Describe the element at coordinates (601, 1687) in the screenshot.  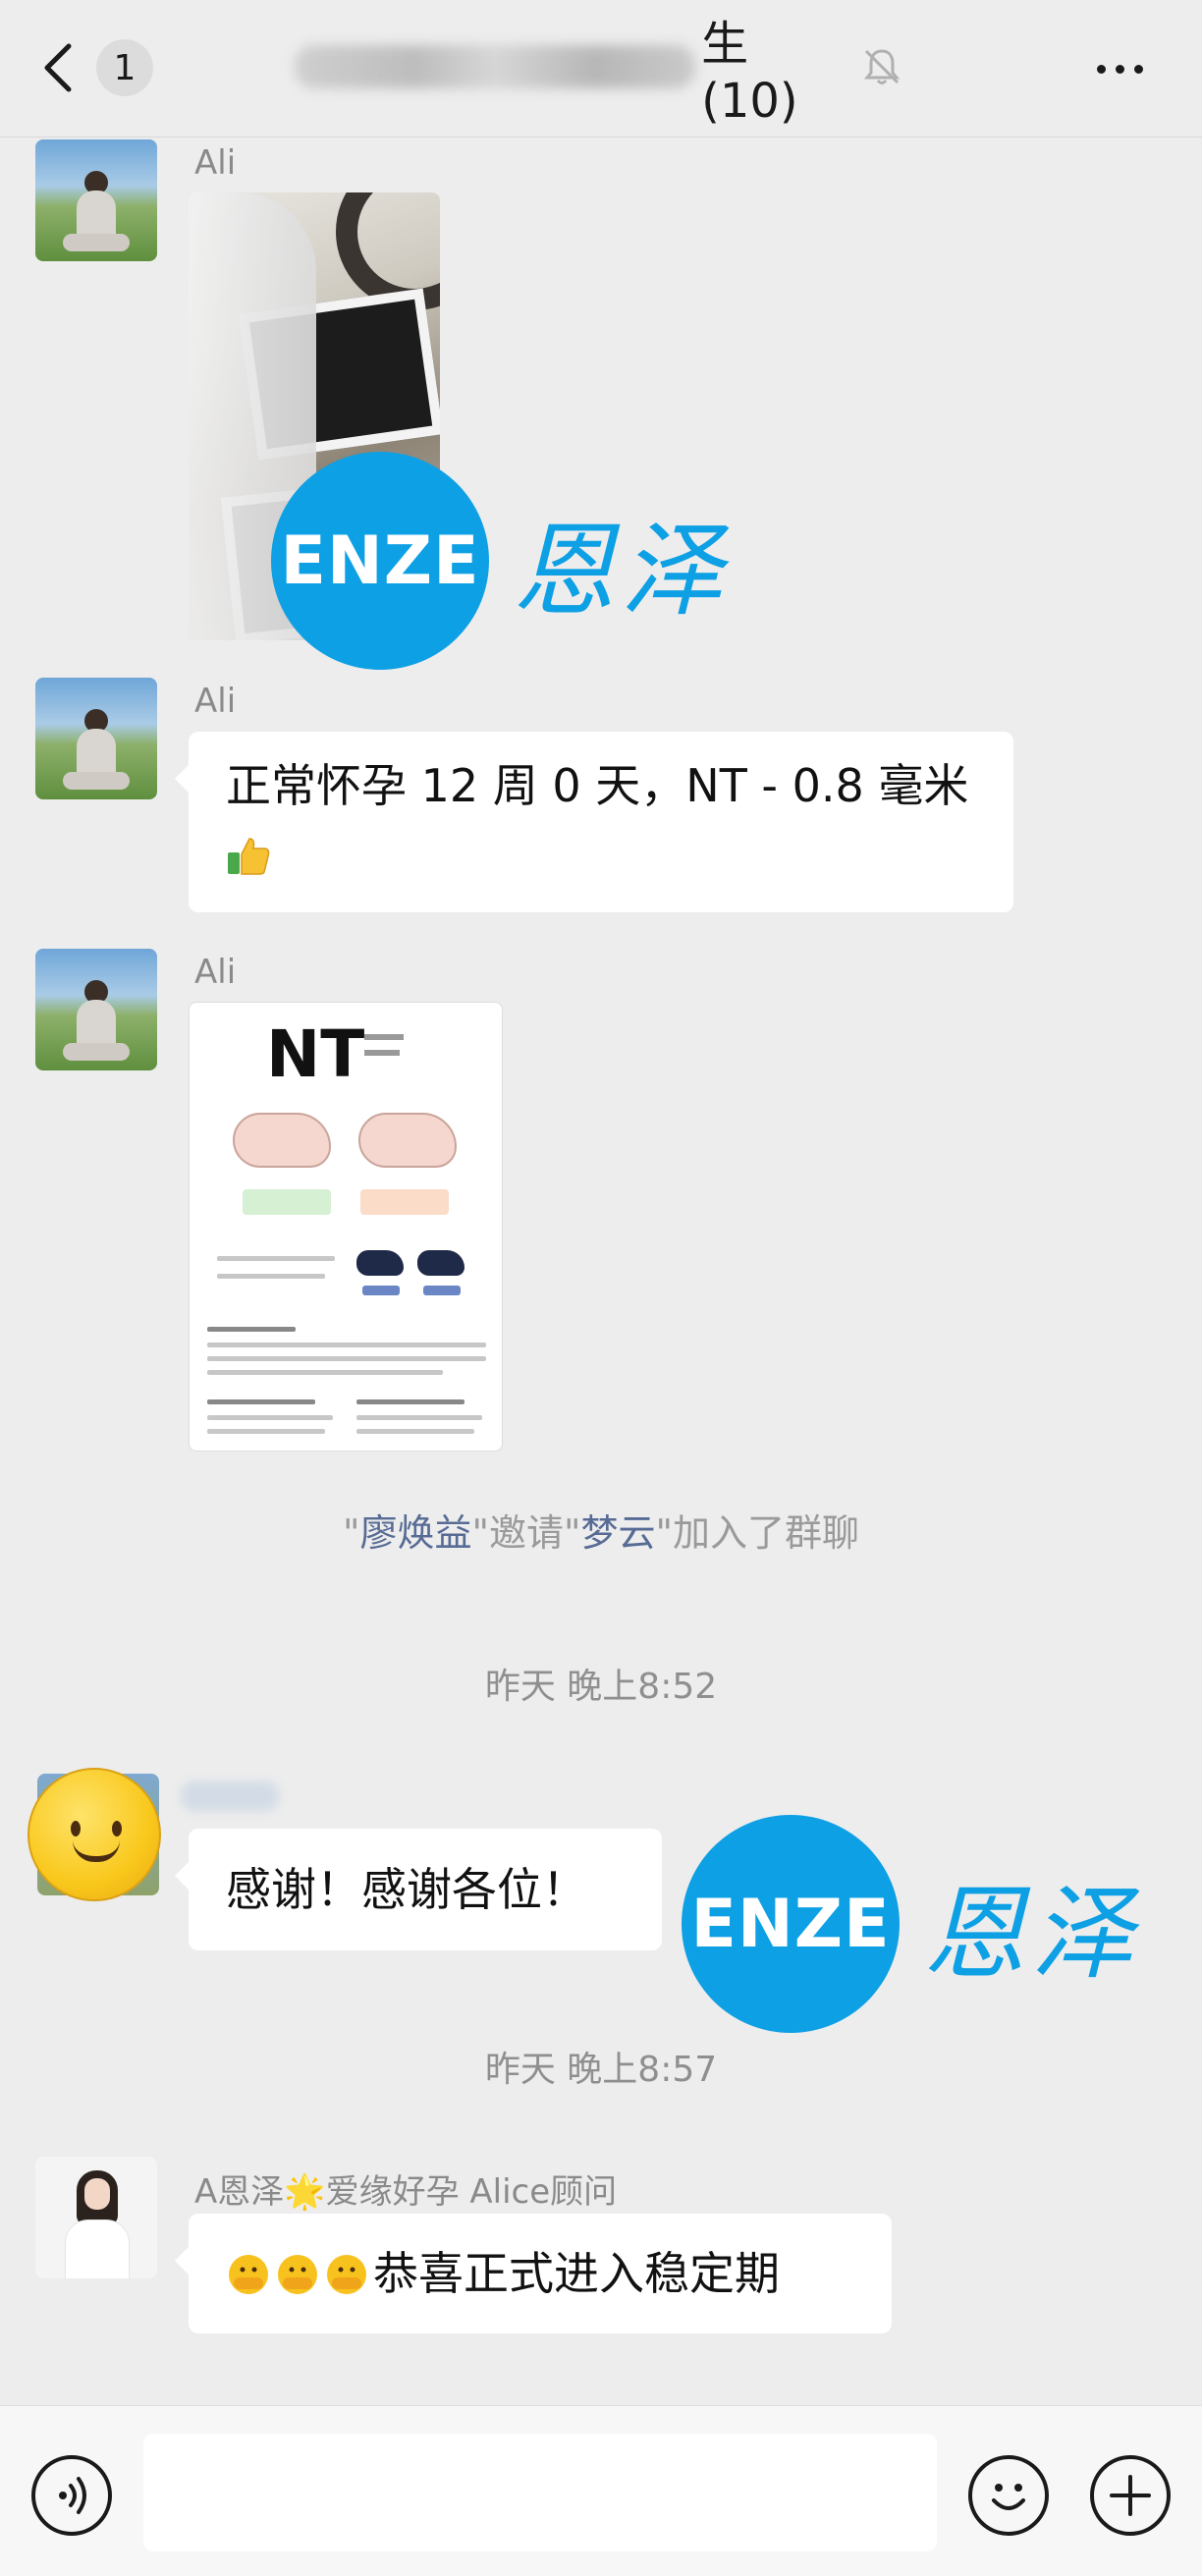
I see `timestamp: 昨天 晚上8:52` at that location.